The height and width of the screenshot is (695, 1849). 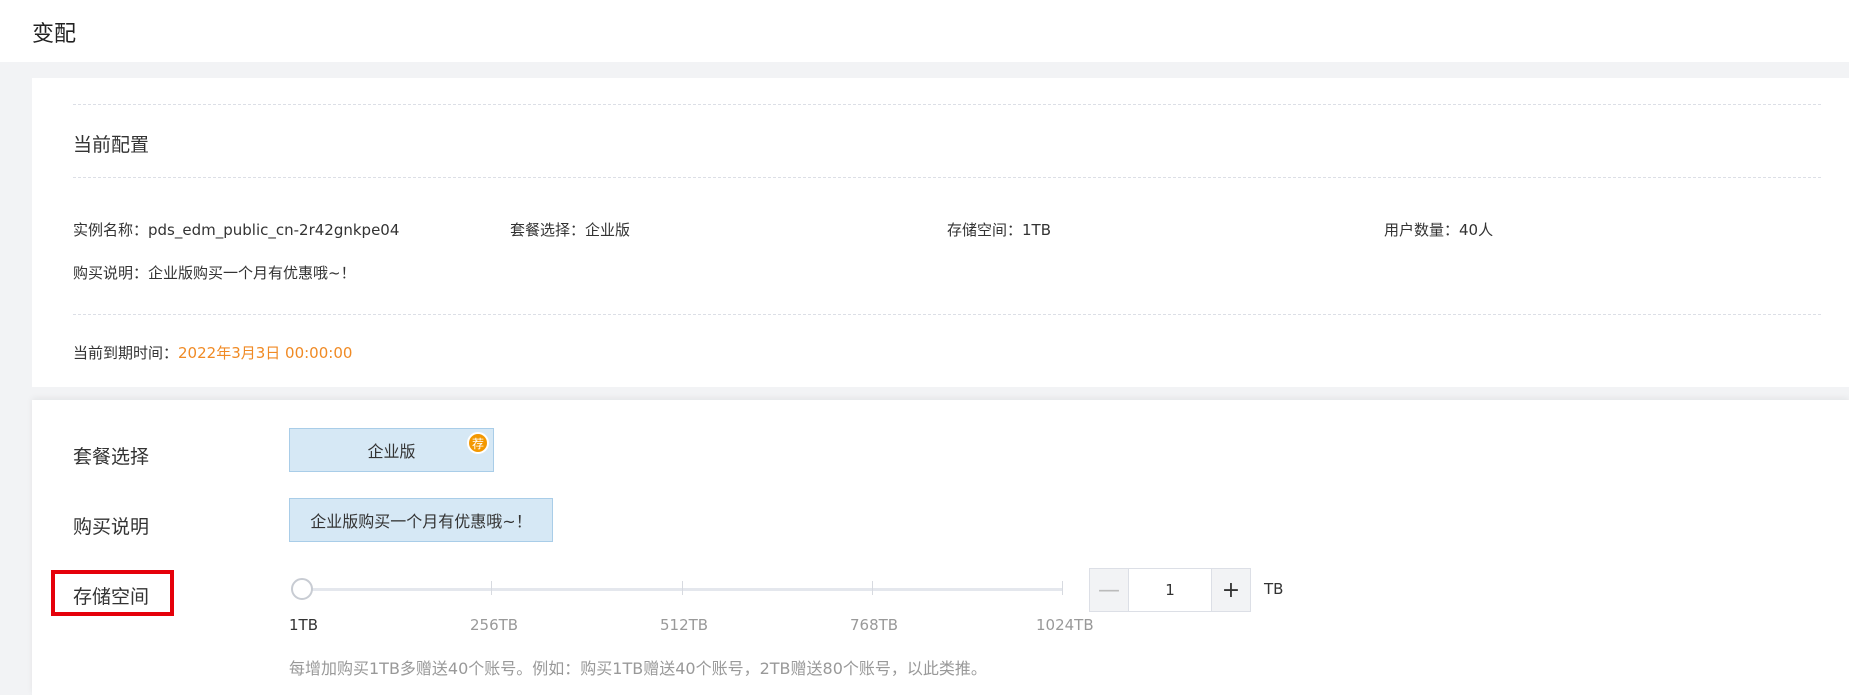 What do you see at coordinates (265, 353) in the screenshot?
I see `expire-value: 2022年3月3日 00:00:00` at bounding box center [265, 353].